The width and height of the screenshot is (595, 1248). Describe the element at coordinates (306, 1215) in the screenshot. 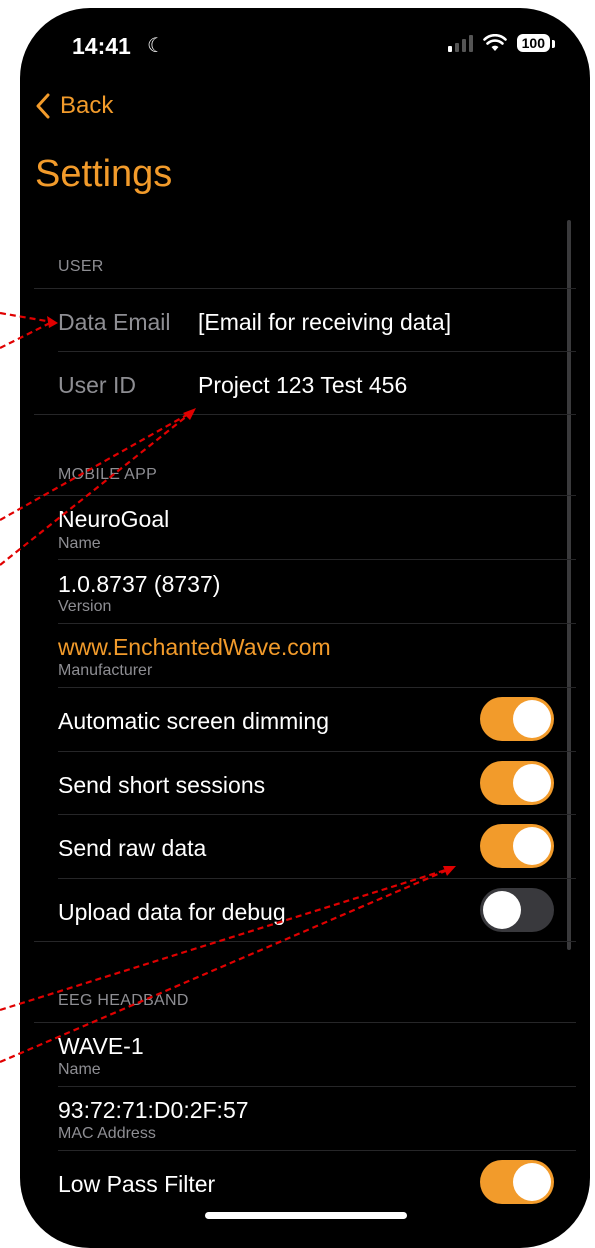

I see `home-indicator` at that location.